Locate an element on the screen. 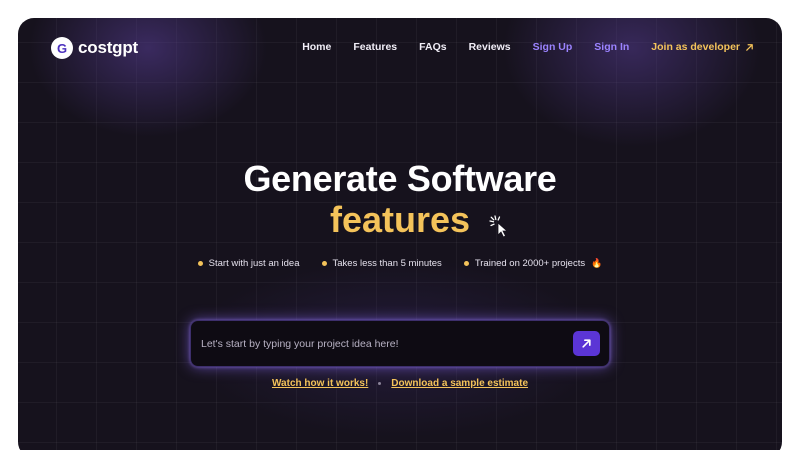  sign-in-link: Sign In is located at coordinates (611, 47).